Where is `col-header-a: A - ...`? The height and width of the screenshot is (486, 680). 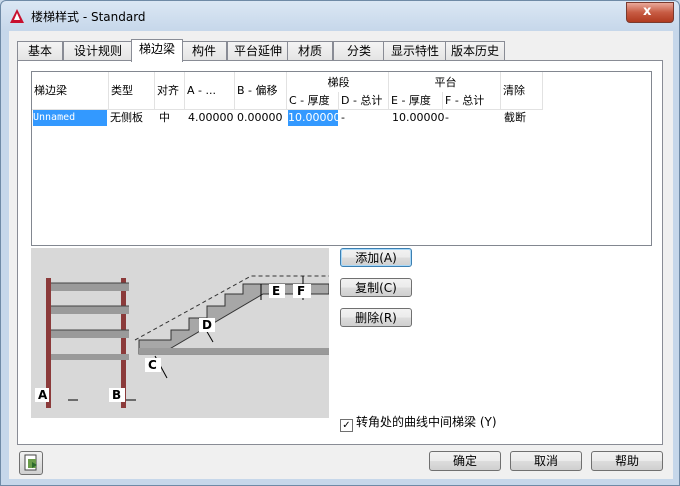
col-header-a: A - ... is located at coordinates (210, 90).